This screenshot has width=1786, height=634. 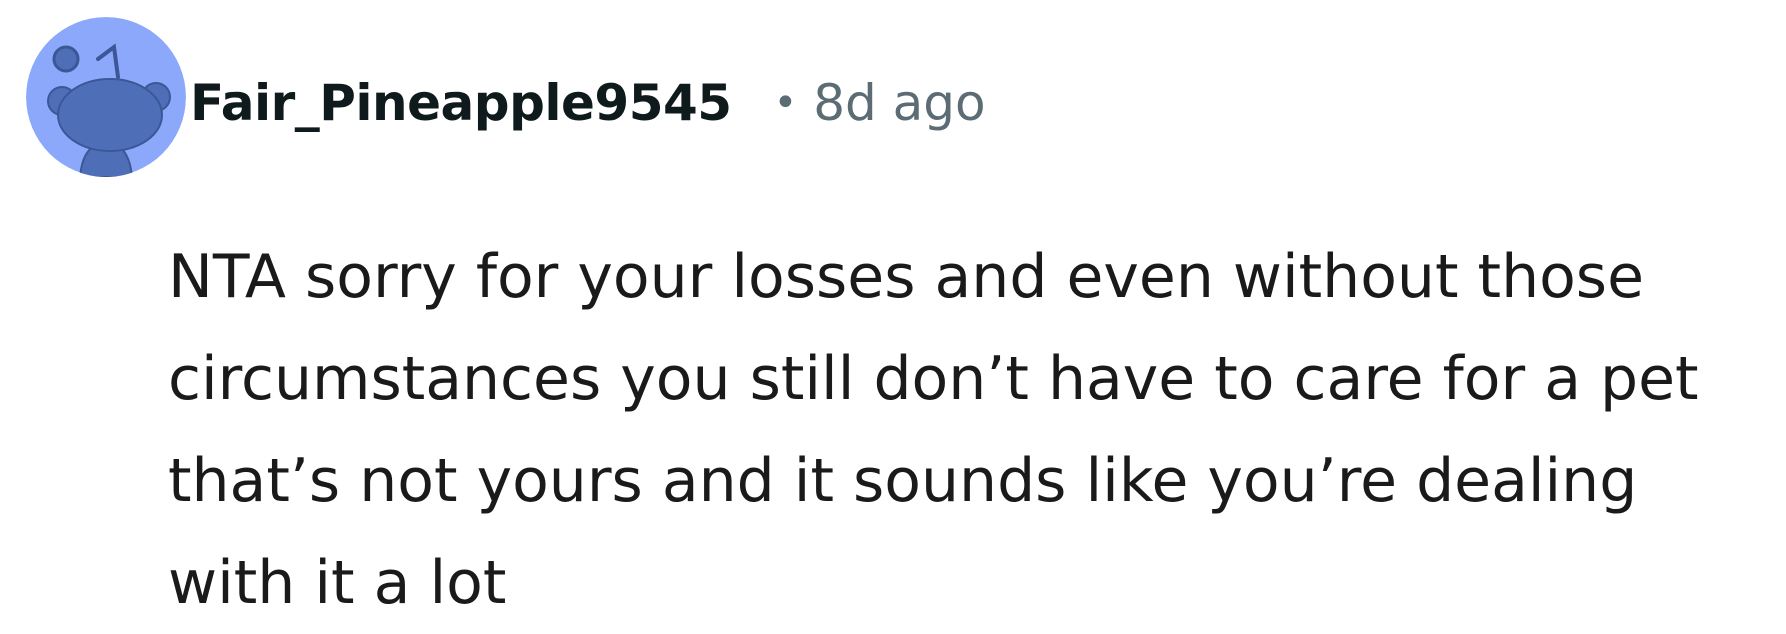 I want to click on snoo-avatar-icon, so click(x=106, y=97).